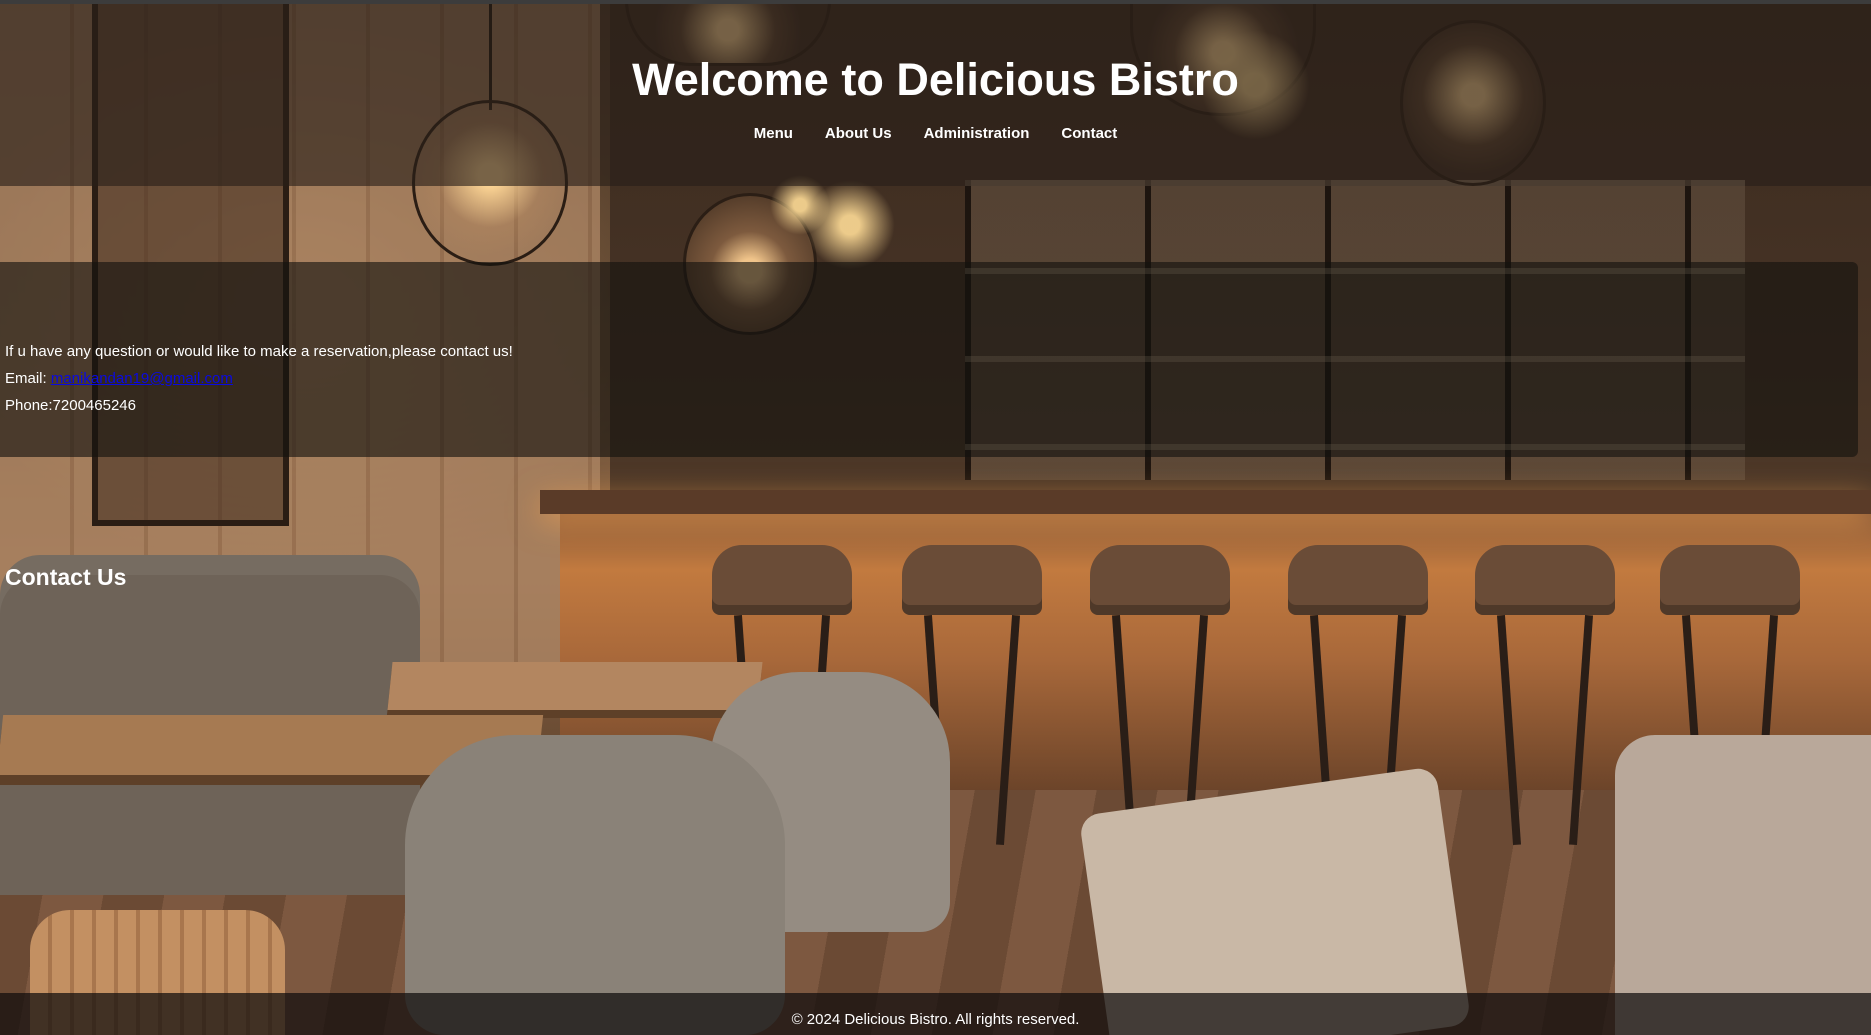 Image resolution: width=1871 pixels, height=1035 pixels. What do you see at coordinates (1743, 885) in the screenshot?
I see `lounge-chair` at bounding box center [1743, 885].